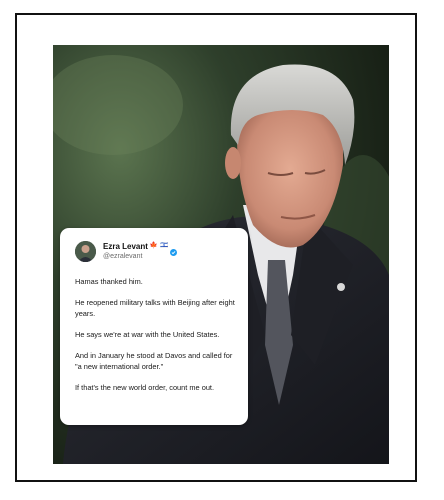  Describe the element at coordinates (125, 246) in the screenshot. I see `author-name: Ezra Levant` at that location.